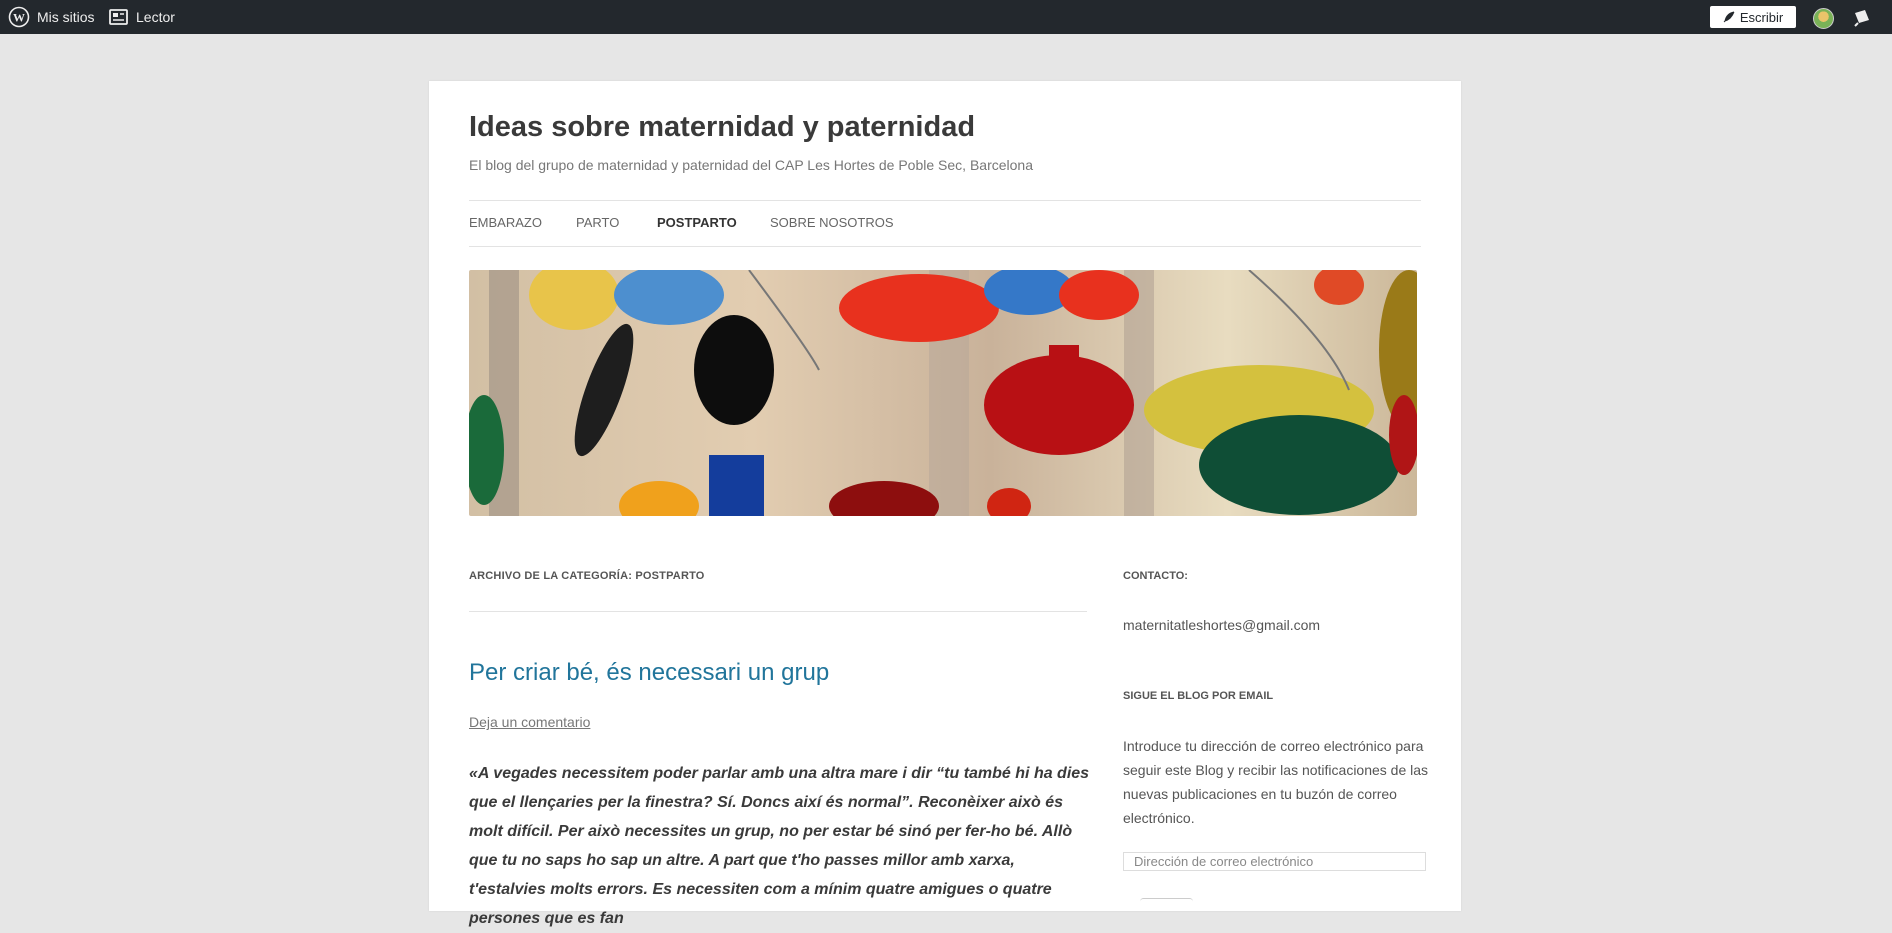 This screenshot has height=933, width=1892. Describe the element at coordinates (1166, 901) in the screenshot. I see `subscribe-button` at that location.